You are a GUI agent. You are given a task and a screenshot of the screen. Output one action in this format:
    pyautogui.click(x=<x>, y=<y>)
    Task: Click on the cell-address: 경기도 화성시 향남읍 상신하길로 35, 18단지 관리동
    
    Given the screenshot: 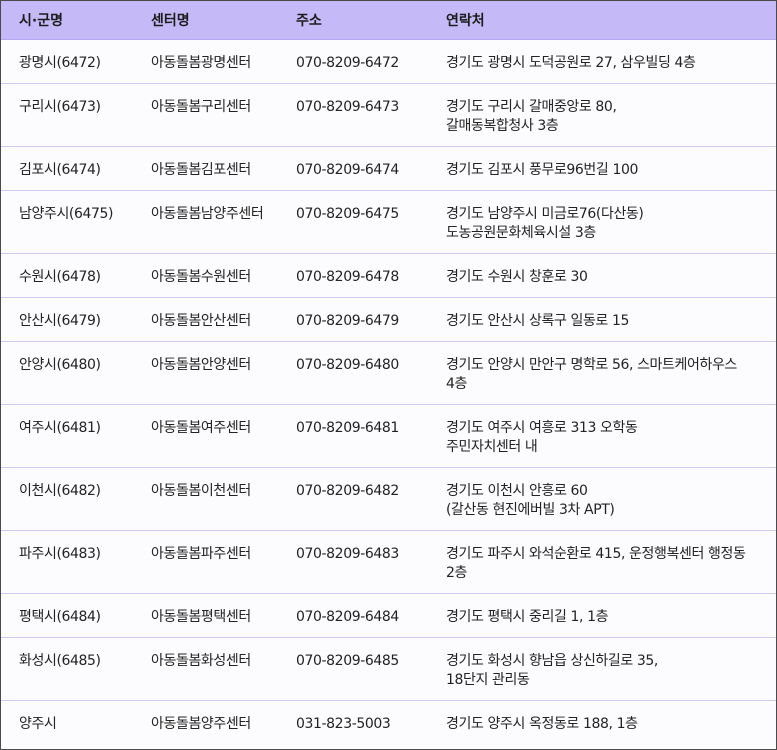 What is the action you would take?
    pyautogui.click(x=601, y=669)
    